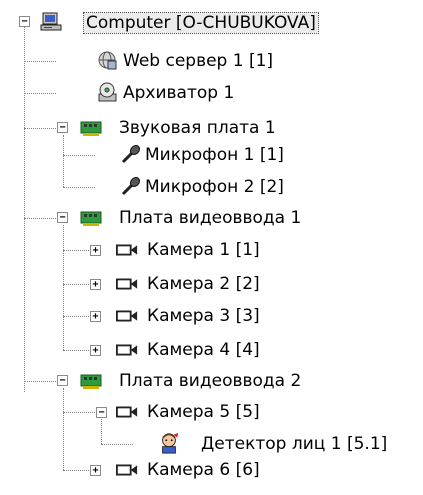 The height and width of the screenshot is (495, 423). What do you see at coordinates (179, 93) in the screenshot?
I see `tree-node-label: Архиватор 1` at bounding box center [179, 93].